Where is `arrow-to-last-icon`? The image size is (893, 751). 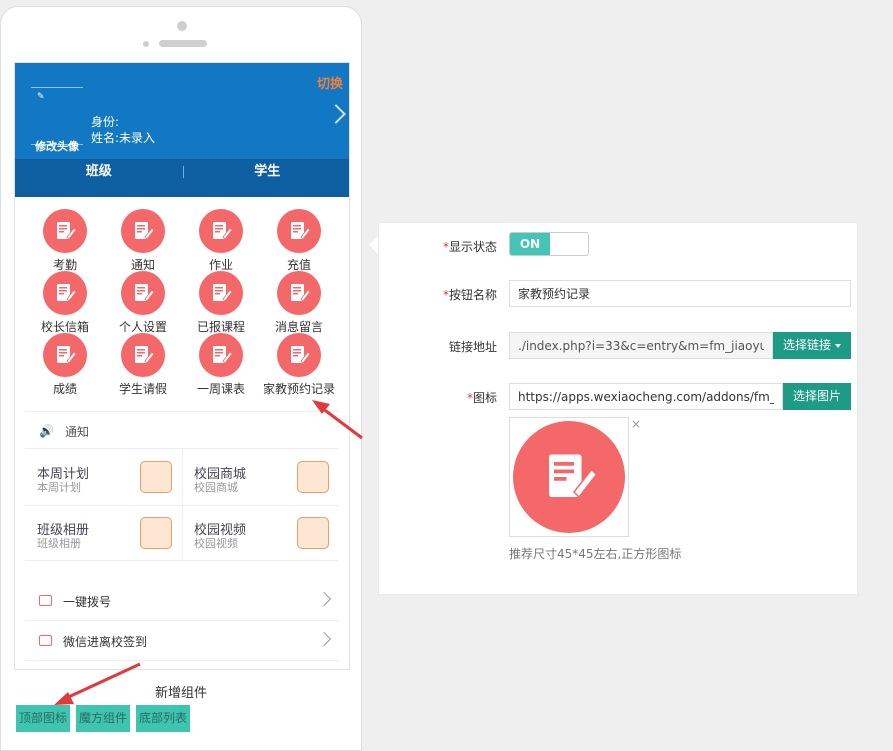 arrow-to-last-icon is located at coordinates (337, 420).